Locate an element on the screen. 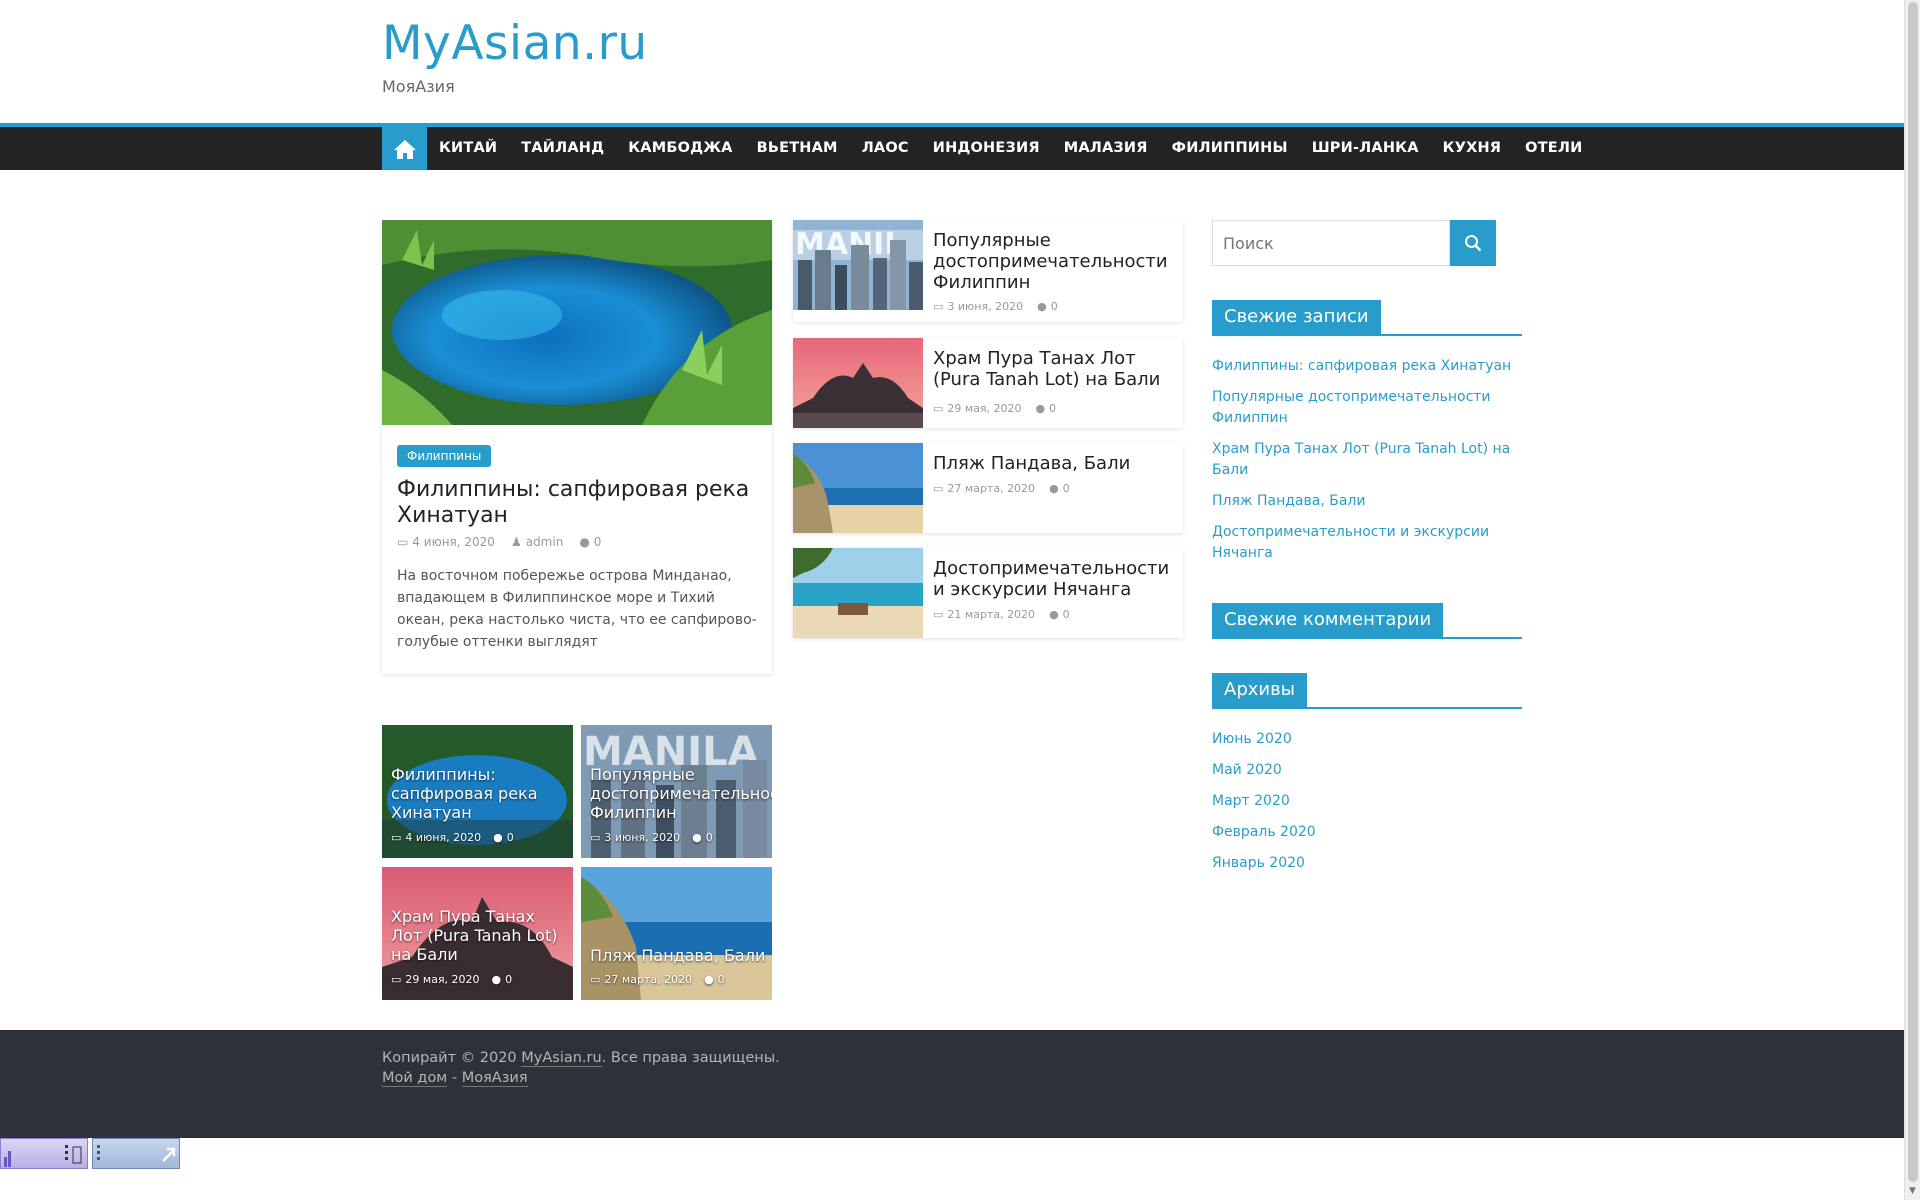  nav-item-china: КИТАЙ is located at coordinates (468, 148).